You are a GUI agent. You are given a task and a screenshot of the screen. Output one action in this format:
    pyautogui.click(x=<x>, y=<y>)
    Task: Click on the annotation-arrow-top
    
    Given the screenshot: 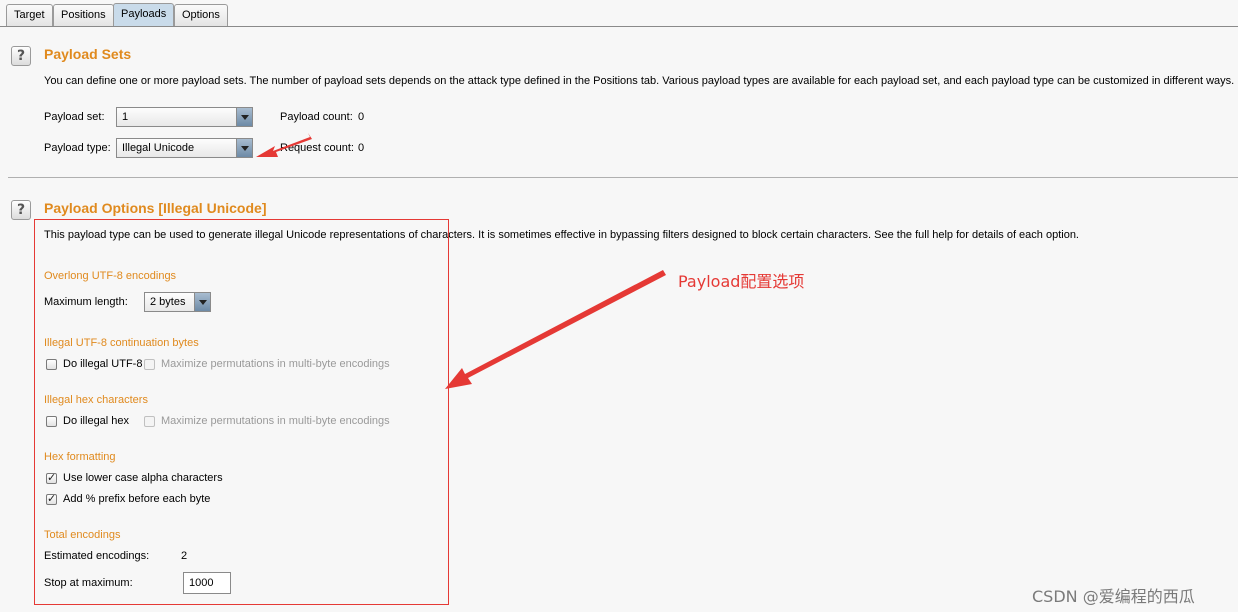 What is the action you would take?
    pyautogui.click(x=284, y=145)
    